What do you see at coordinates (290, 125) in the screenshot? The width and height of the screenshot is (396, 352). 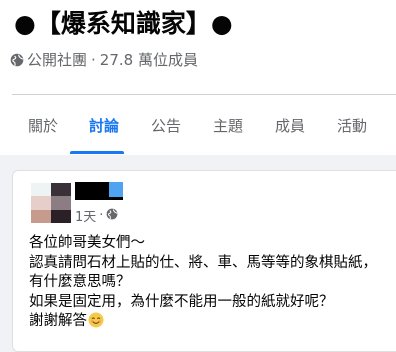 I see `tab-members: 成員` at bounding box center [290, 125].